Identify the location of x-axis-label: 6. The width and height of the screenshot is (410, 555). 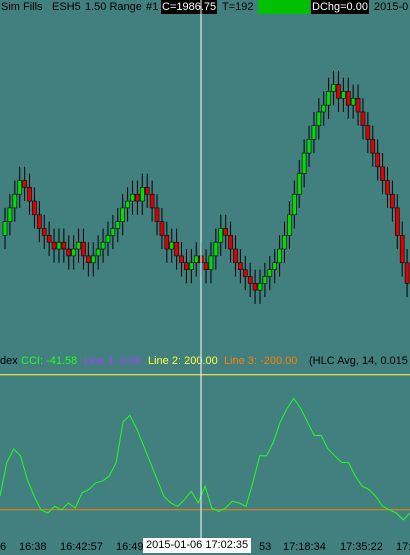
(3, 547).